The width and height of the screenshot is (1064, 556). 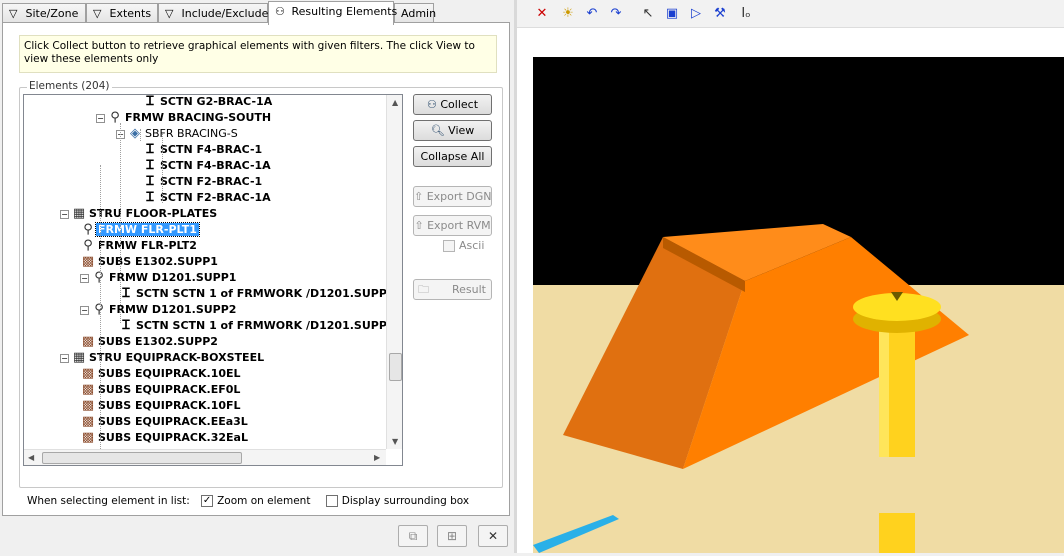 I want to click on tree-item: ⚲ FRMW FLR-PLT2, so click(x=139, y=246).